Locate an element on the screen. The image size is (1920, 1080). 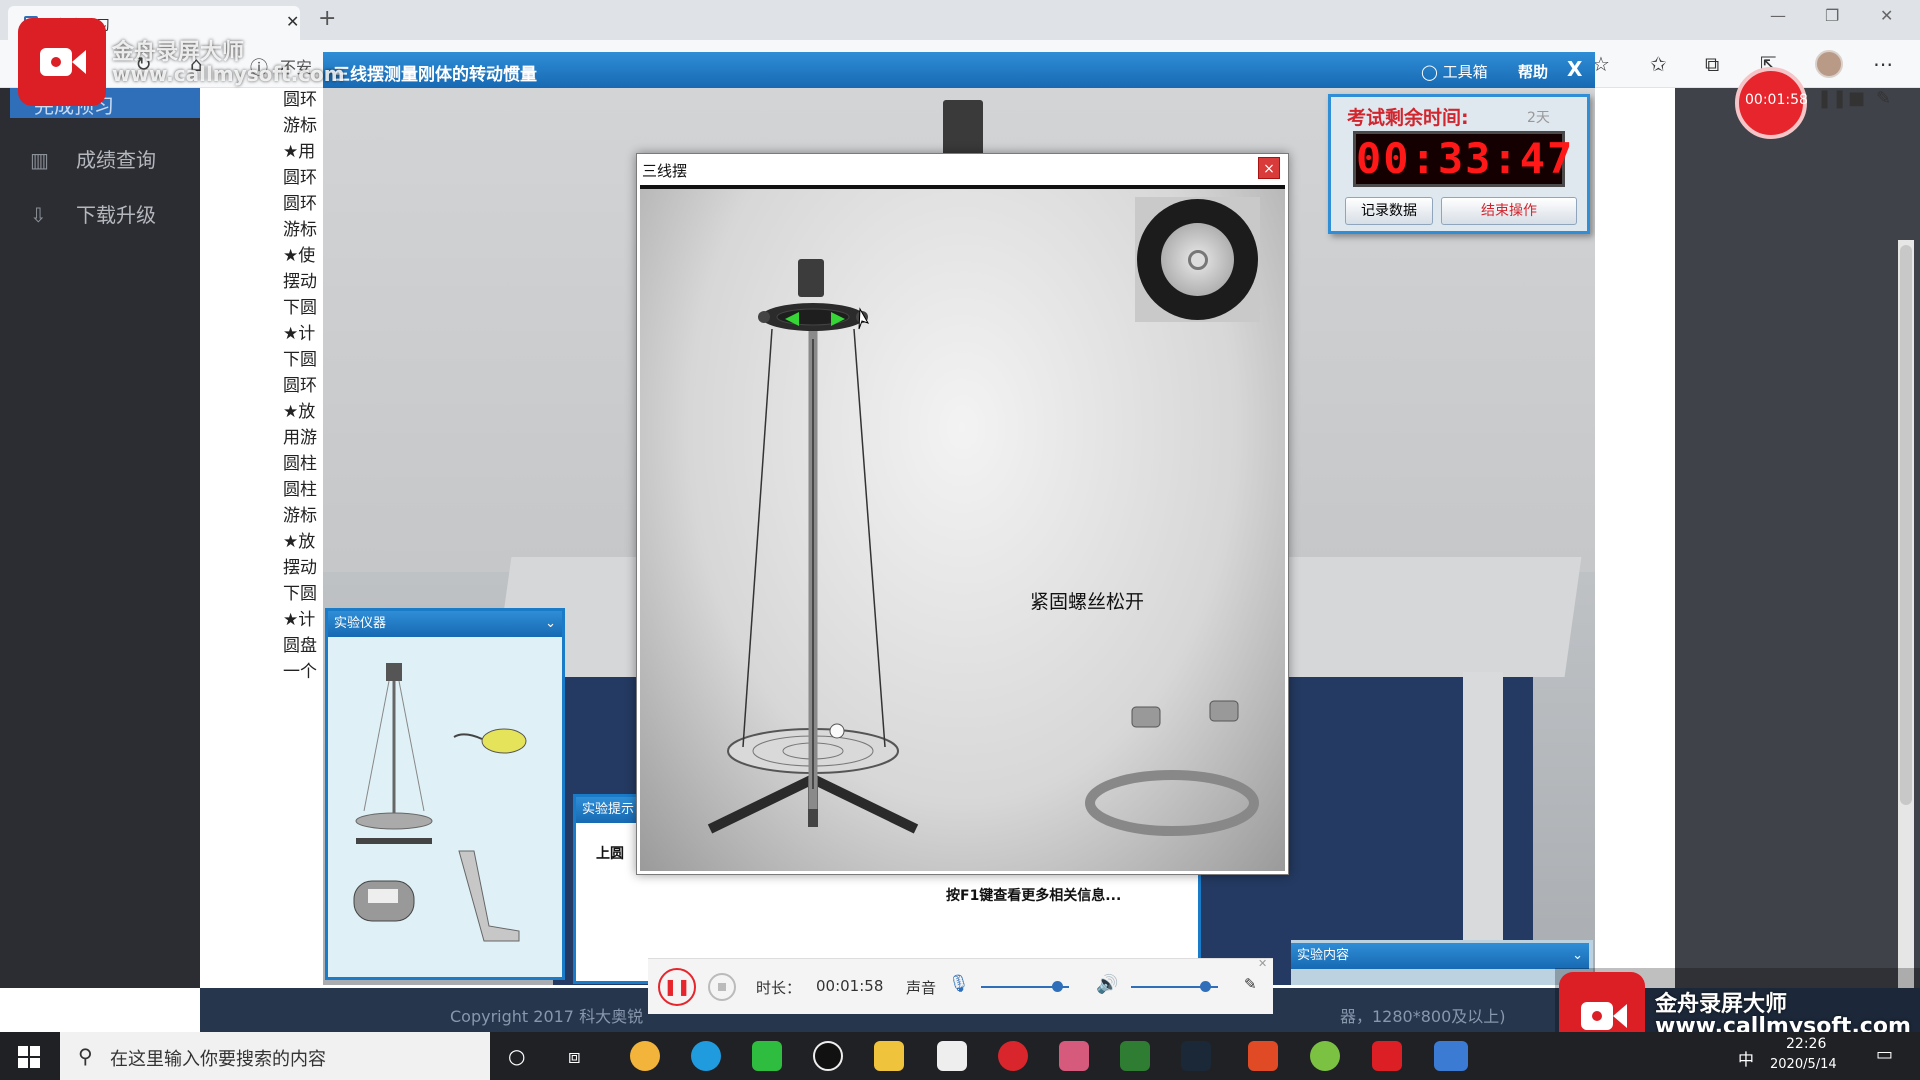
copyright-text: Copyright 2017 科大奥锐 is located at coordinates (547, 1016).